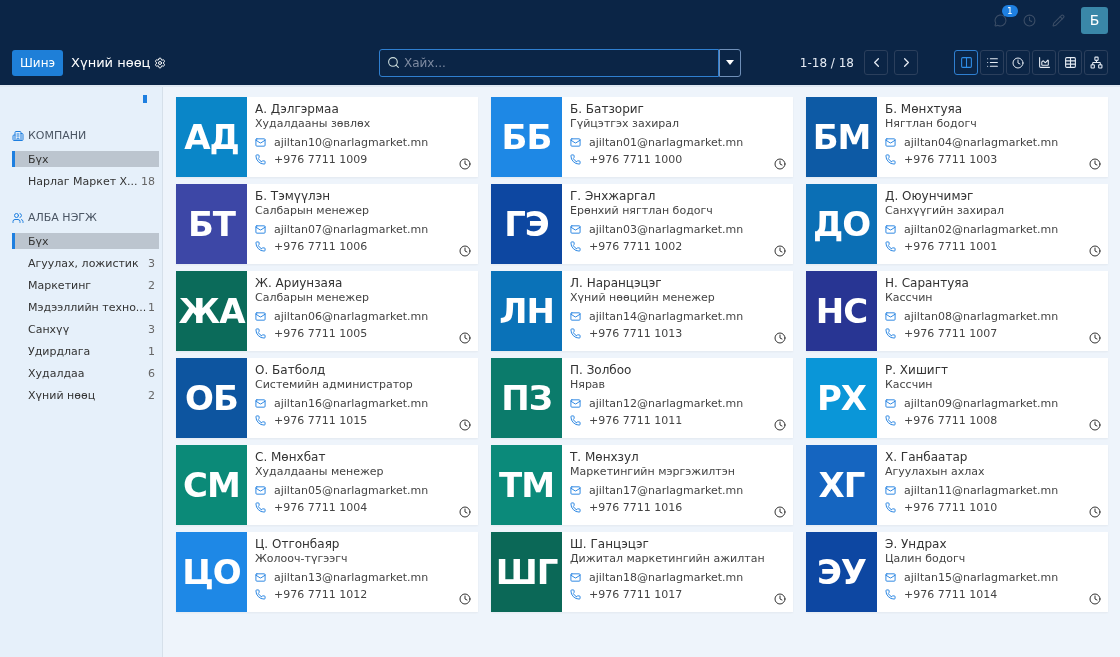  What do you see at coordinates (85, 181) in the screenshot?
I see `filter-item: Нарлаг Маркет Х... 18` at bounding box center [85, 181].